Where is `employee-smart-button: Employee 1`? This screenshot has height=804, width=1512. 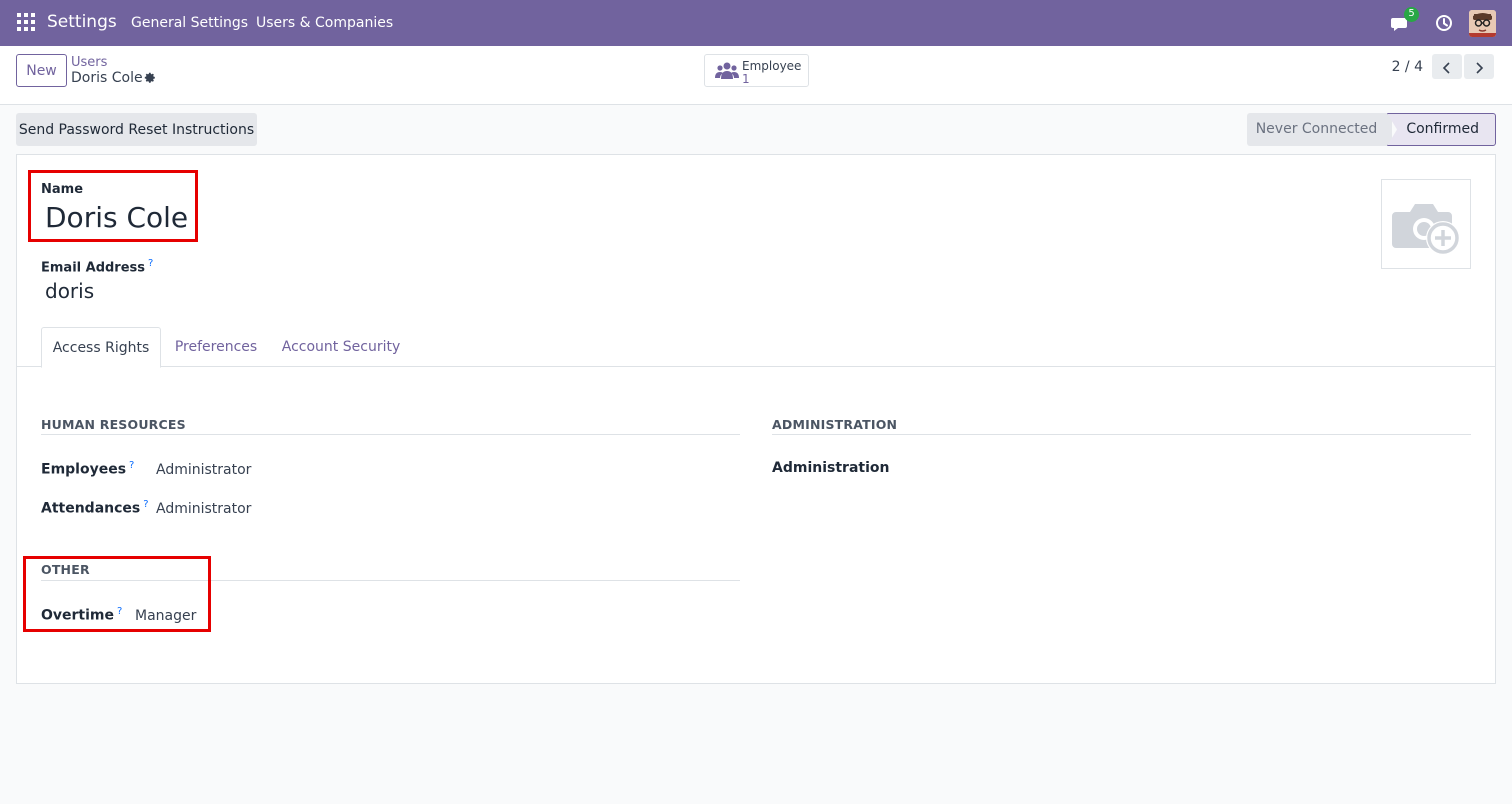
employee-smart-button: Employee 1 is located at coordinates (756, 70).